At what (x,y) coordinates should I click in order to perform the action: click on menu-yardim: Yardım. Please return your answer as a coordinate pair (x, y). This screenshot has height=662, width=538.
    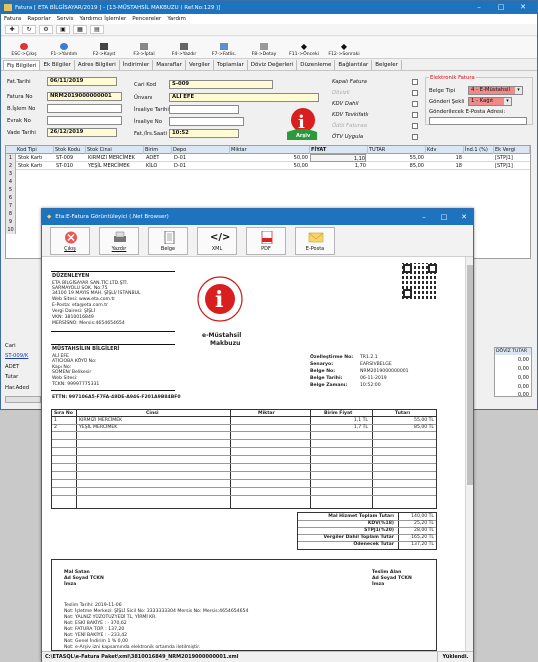
    Looking at the image, I should click on (176, 19).